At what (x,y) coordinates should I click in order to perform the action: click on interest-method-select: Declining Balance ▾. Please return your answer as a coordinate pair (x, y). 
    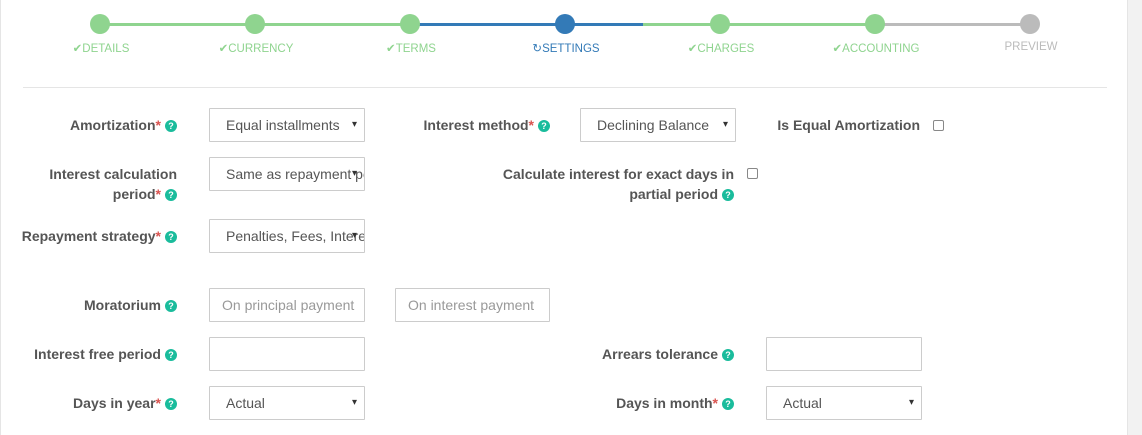
    Looking at the image, I should click on (658, 125).